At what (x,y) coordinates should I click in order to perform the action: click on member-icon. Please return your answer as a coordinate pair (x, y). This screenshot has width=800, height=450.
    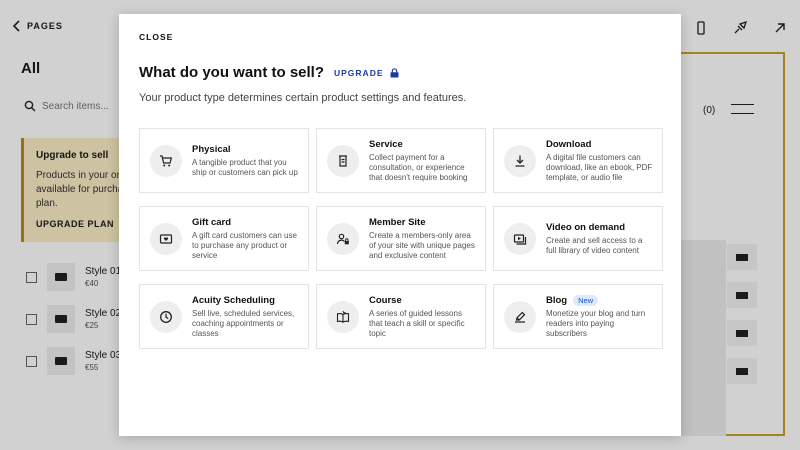
    Looking at the image, I should click on (342, 238).